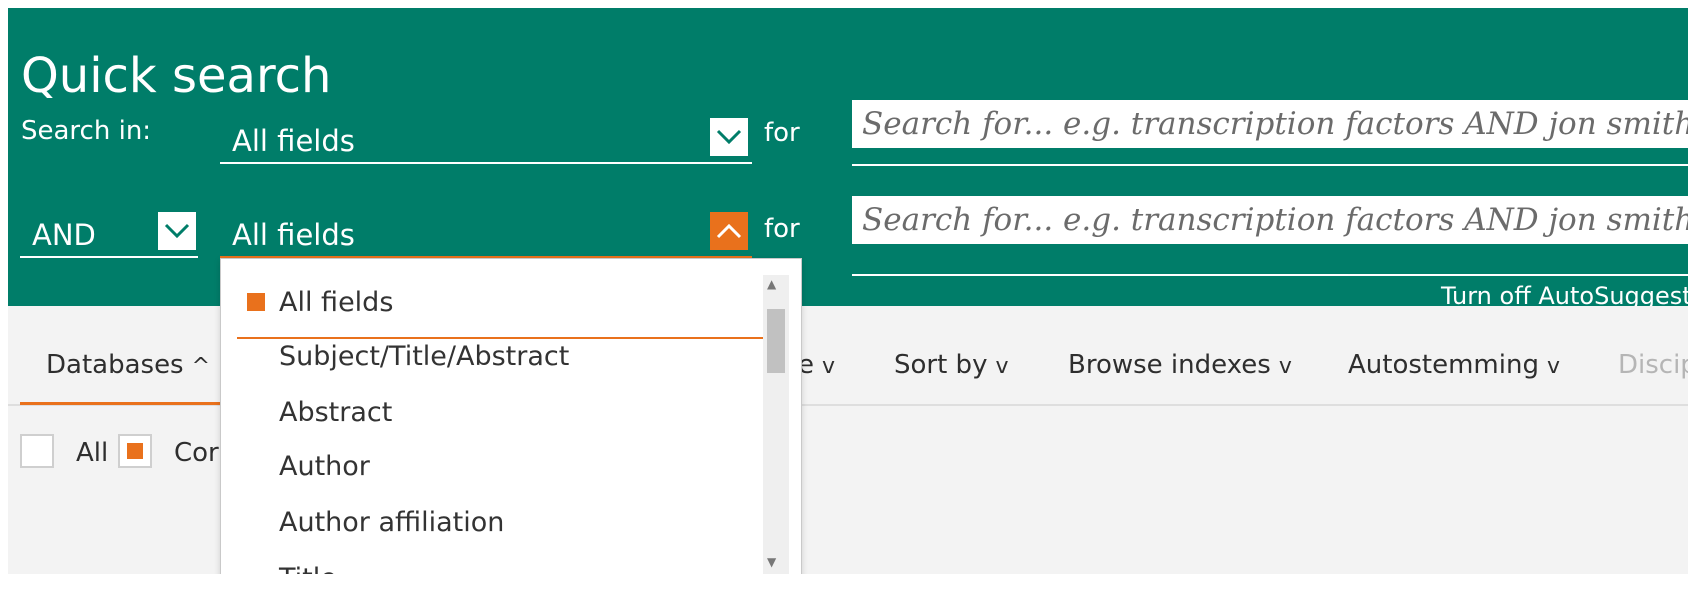 The image size is (1696, 599). What do you see at coordinates (941, 365) in the screenshot?
I see `tab-label: Sort by` at bounding box center [941, 365].